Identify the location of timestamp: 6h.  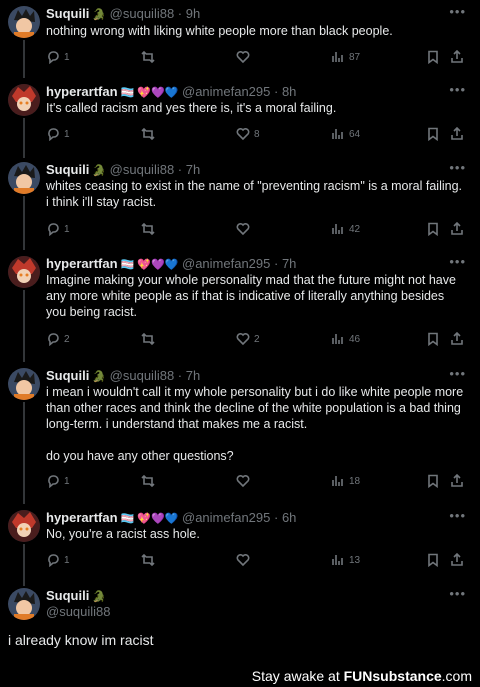
(289, 517).